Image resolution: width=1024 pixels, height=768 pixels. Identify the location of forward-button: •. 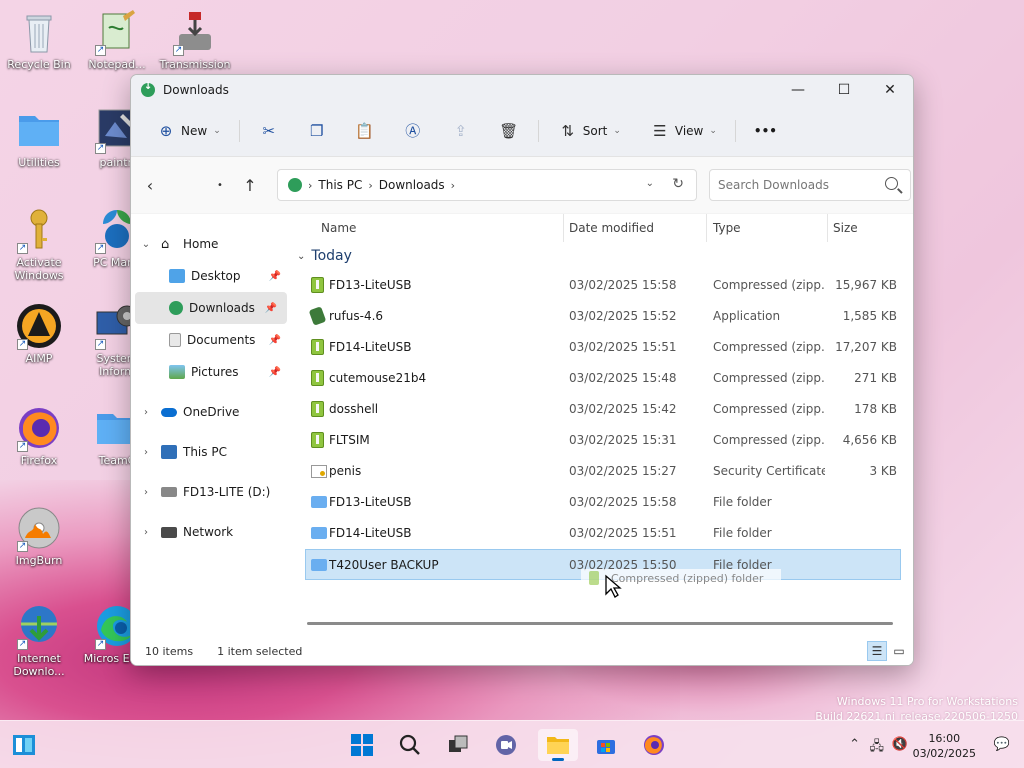
(220, 185).